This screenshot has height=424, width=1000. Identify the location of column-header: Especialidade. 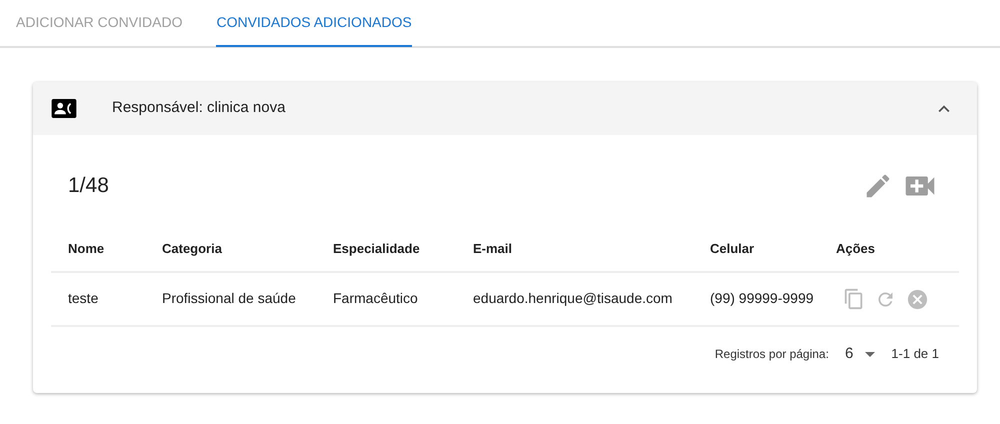
(376, 248).